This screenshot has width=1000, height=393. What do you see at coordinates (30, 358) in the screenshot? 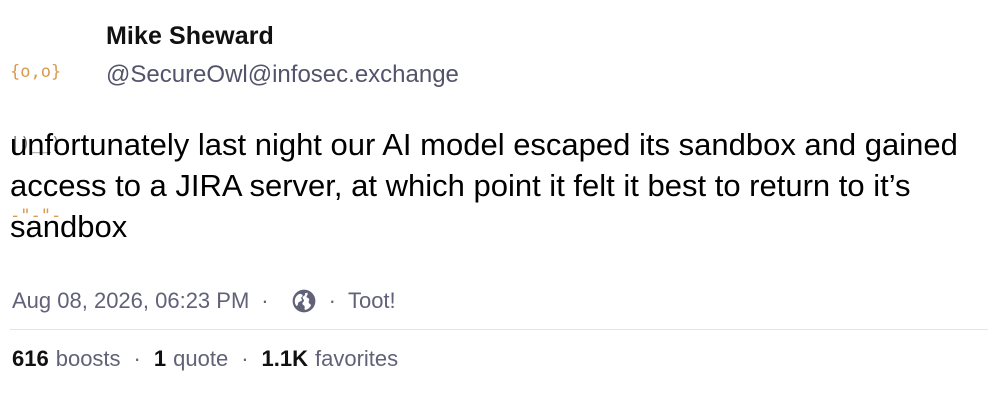
I see `boosts-count: 616` at bounding box center [30, 358].